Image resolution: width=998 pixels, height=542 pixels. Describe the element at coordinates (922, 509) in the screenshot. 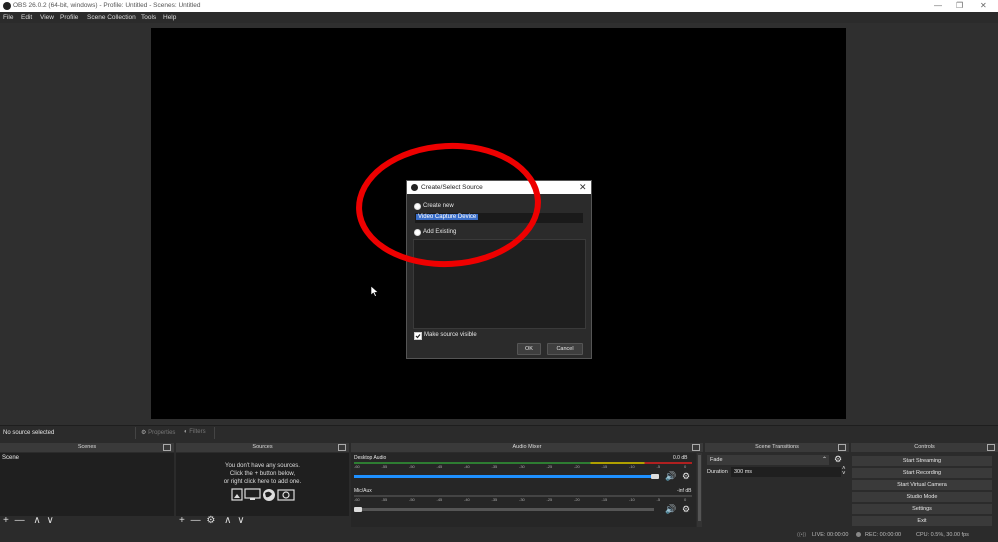

I see `settings-button: Settings` at that location.